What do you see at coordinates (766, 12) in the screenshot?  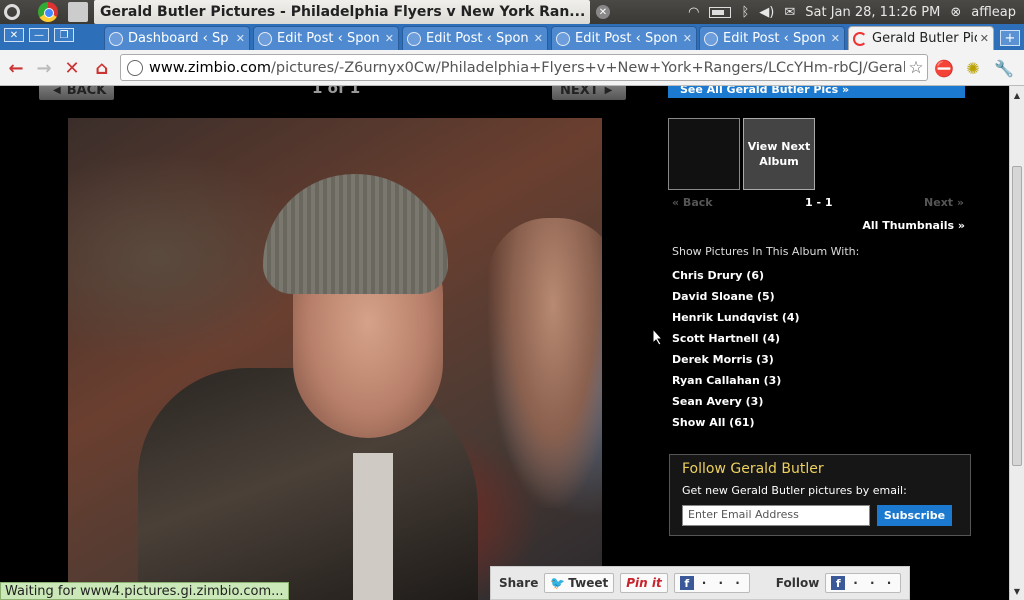 I see `volume-icon: ◀)` at bounding box center [766, 12].